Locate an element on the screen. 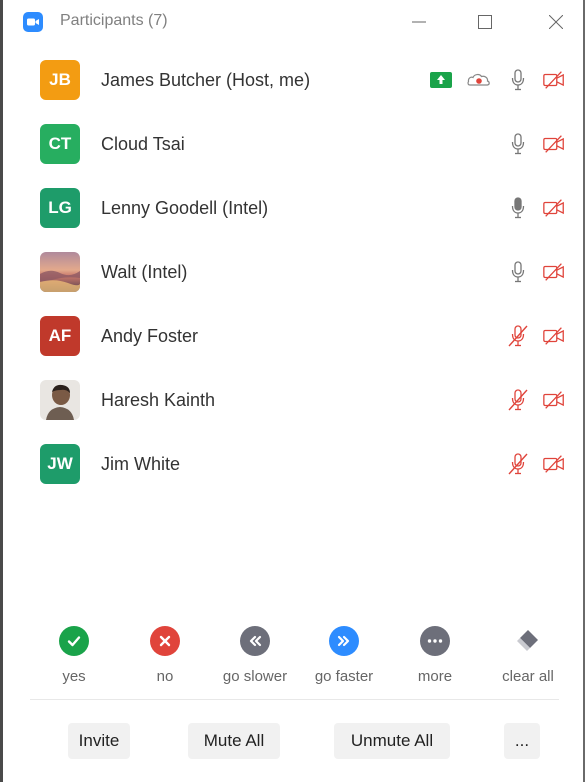 Image resolution: width=585 pixels, height=782 pixels. participant-name: Lenny Goodell (Intel) is located at coordinates (185, 208).